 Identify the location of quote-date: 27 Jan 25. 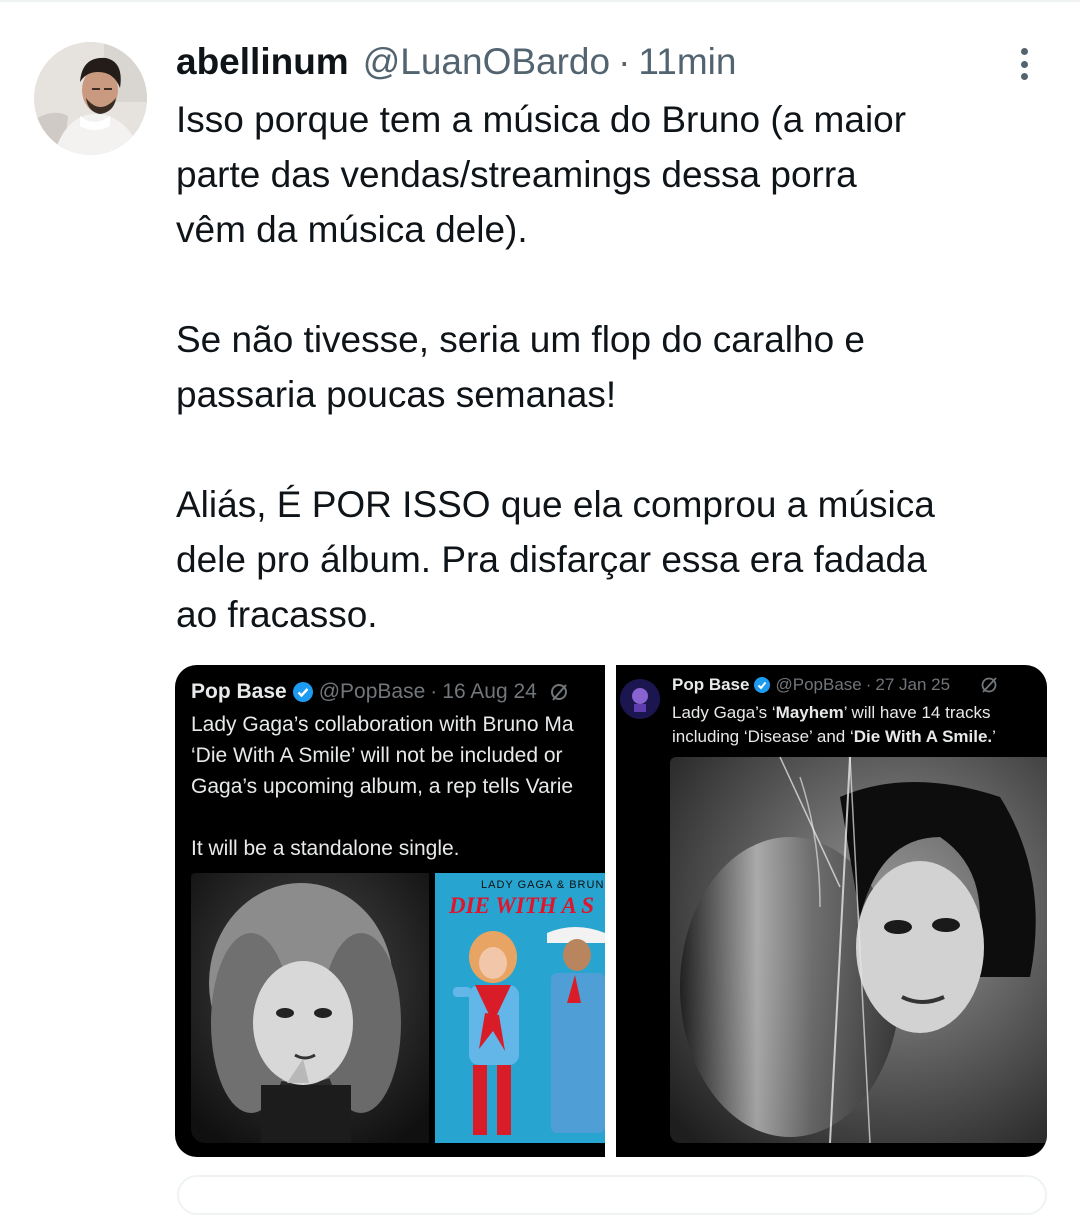
(913, 684).